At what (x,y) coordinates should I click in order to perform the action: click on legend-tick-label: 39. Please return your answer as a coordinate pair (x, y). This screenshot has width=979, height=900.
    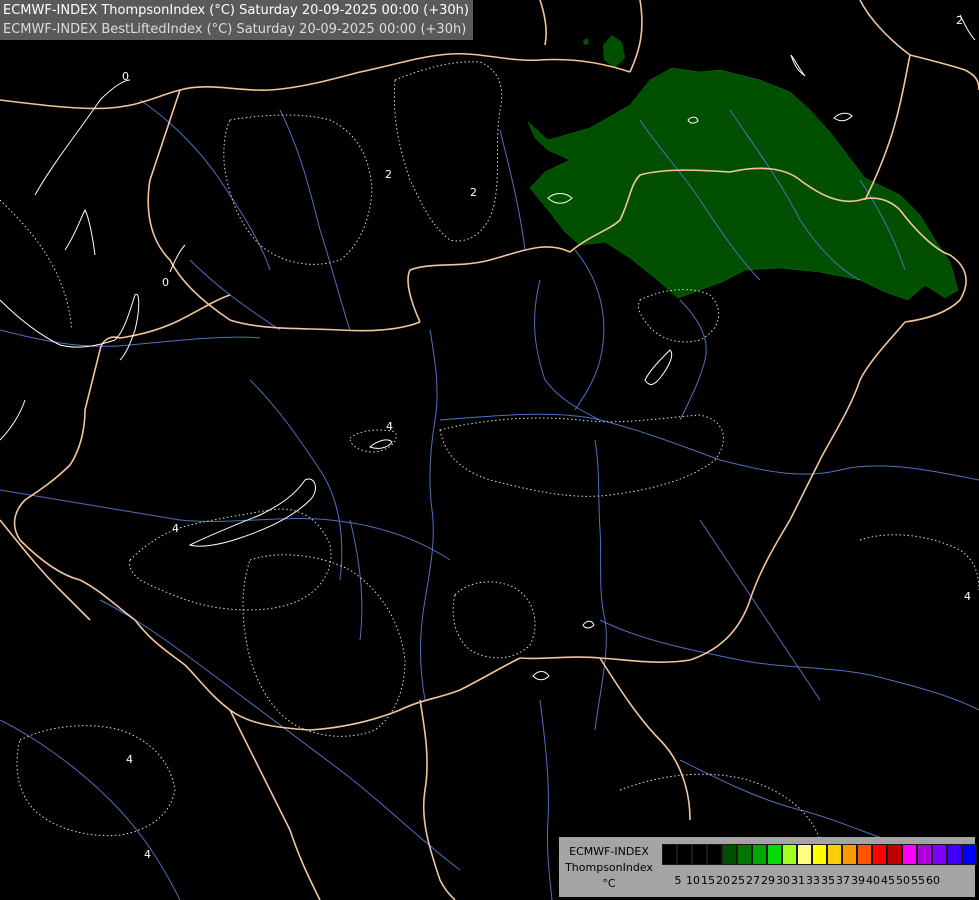
    Looking at the image, I should click on (858, 880).